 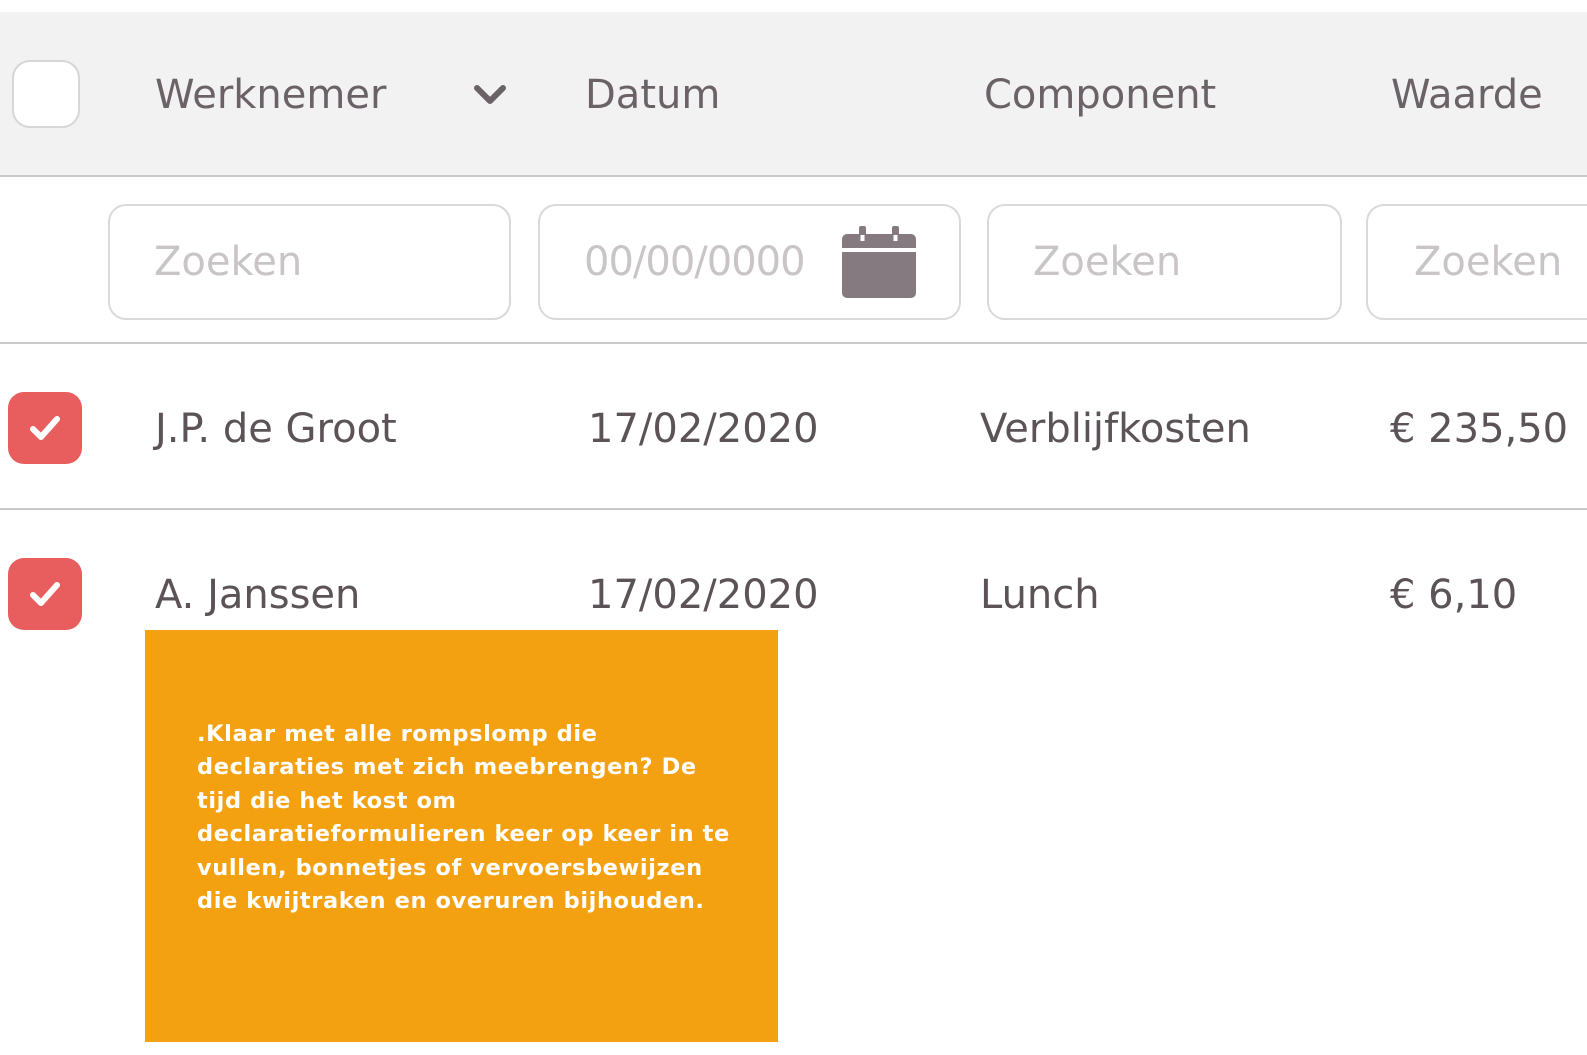 What do you see at coordinates (46, 94) in the screenshot?
I see `select-all-checkbox` at bounding box center [46, 94].